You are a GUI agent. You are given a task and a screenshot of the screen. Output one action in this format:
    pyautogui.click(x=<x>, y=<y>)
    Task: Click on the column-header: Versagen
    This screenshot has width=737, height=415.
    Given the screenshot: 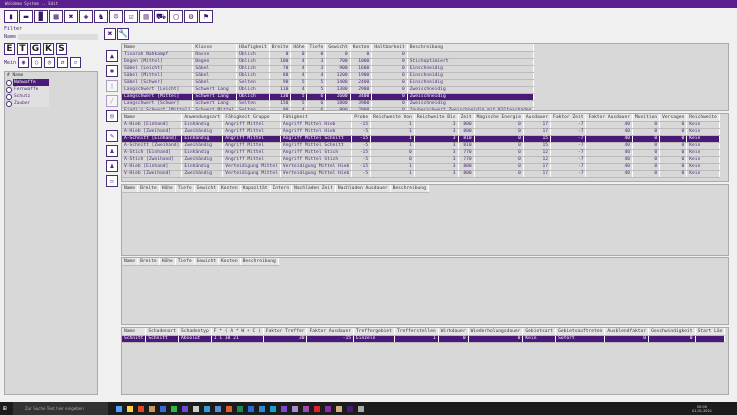 What is the action you would take?
    pyautogui.click(x=673, y=118)
    